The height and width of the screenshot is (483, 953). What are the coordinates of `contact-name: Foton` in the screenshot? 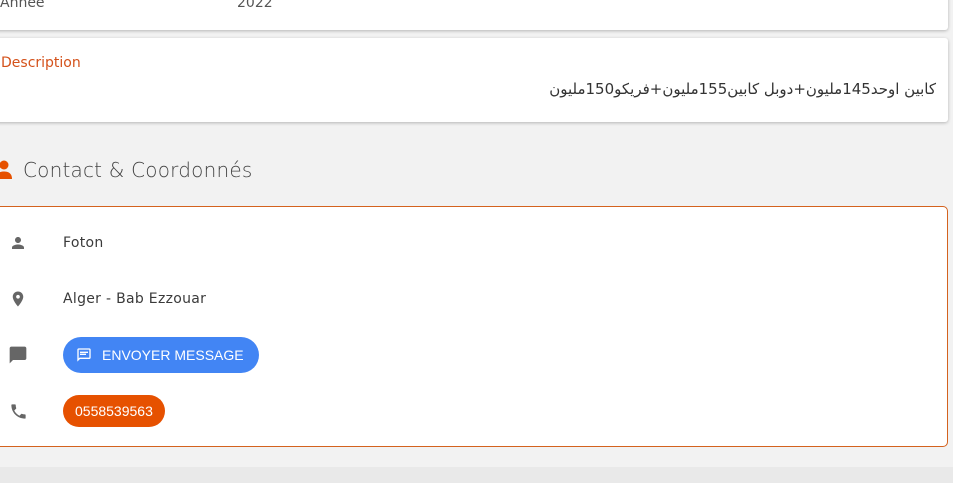 It's located at (83, 243).